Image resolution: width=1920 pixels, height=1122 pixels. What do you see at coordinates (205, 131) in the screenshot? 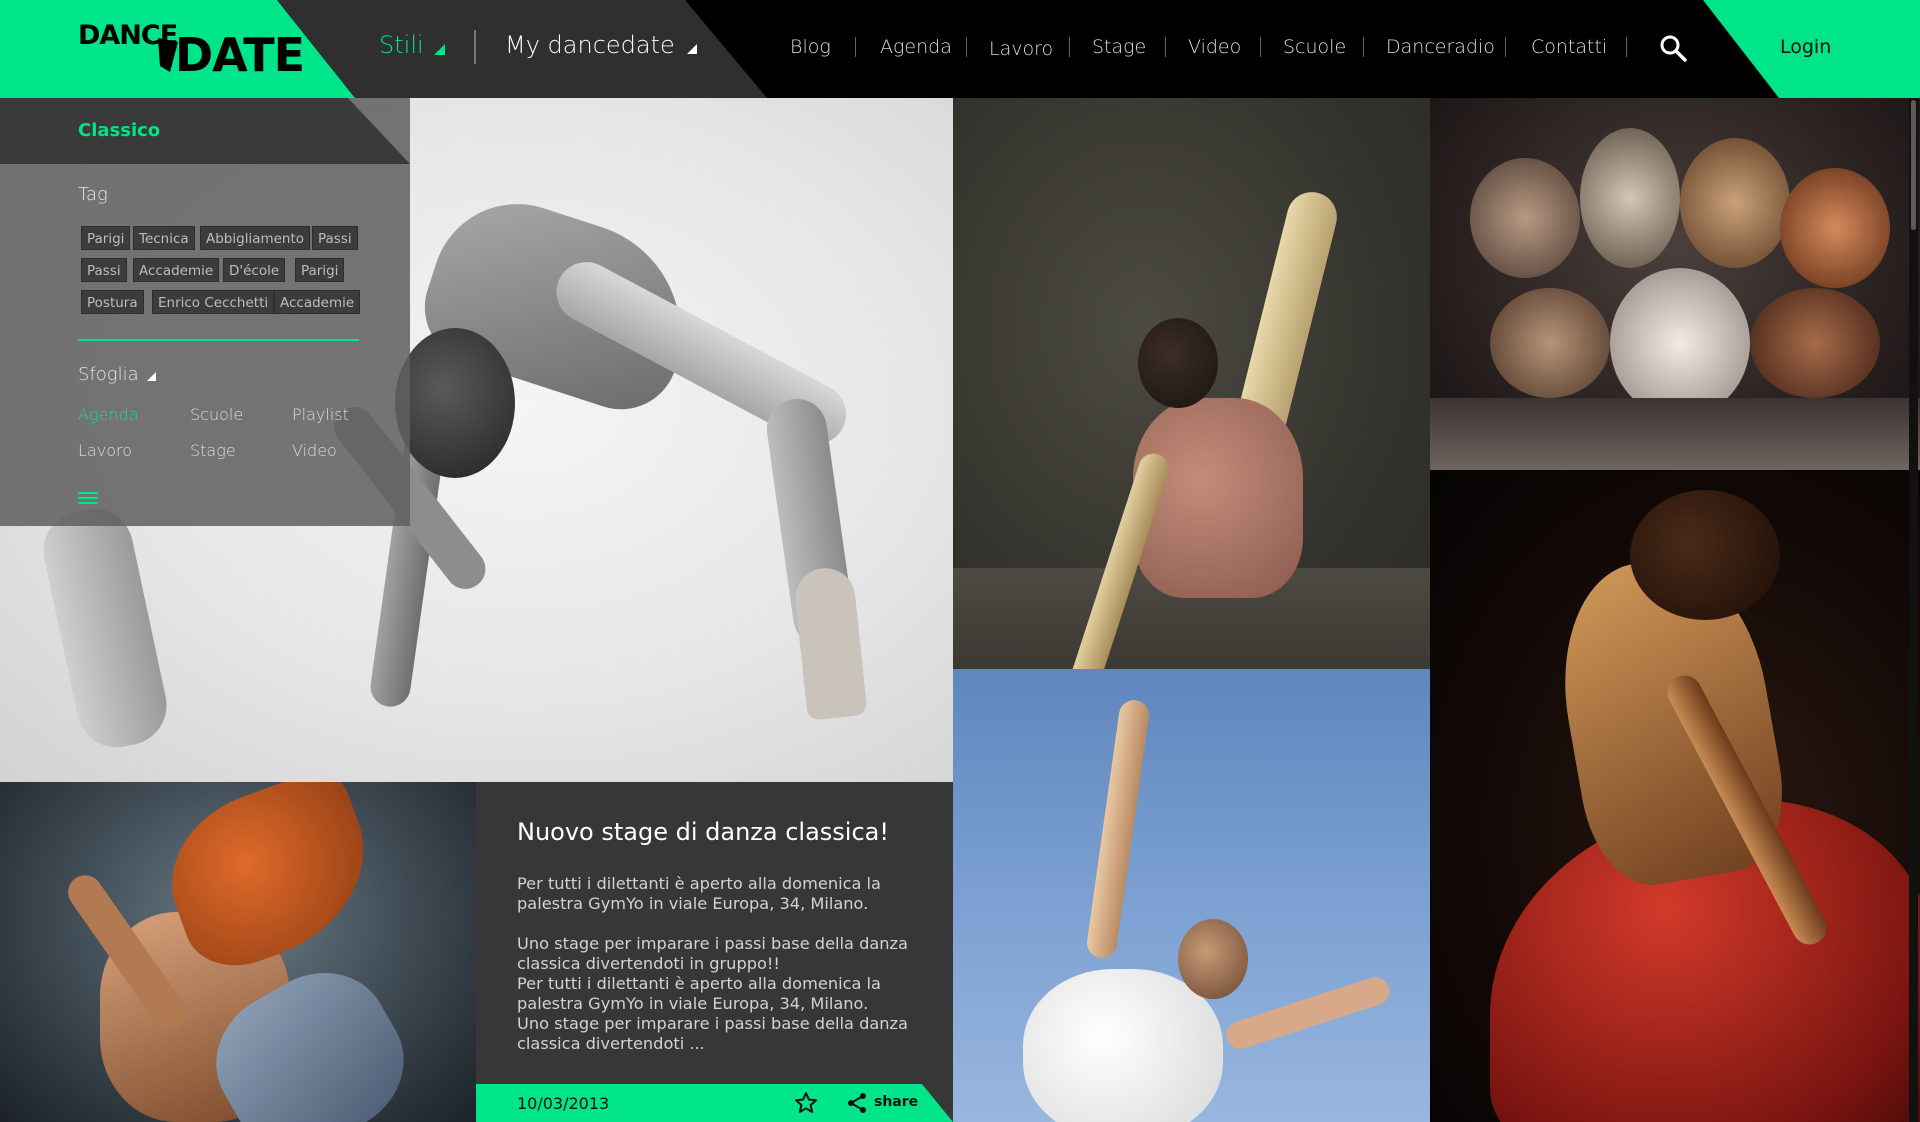
I see `panel-header` at bounding box center [205, 131].